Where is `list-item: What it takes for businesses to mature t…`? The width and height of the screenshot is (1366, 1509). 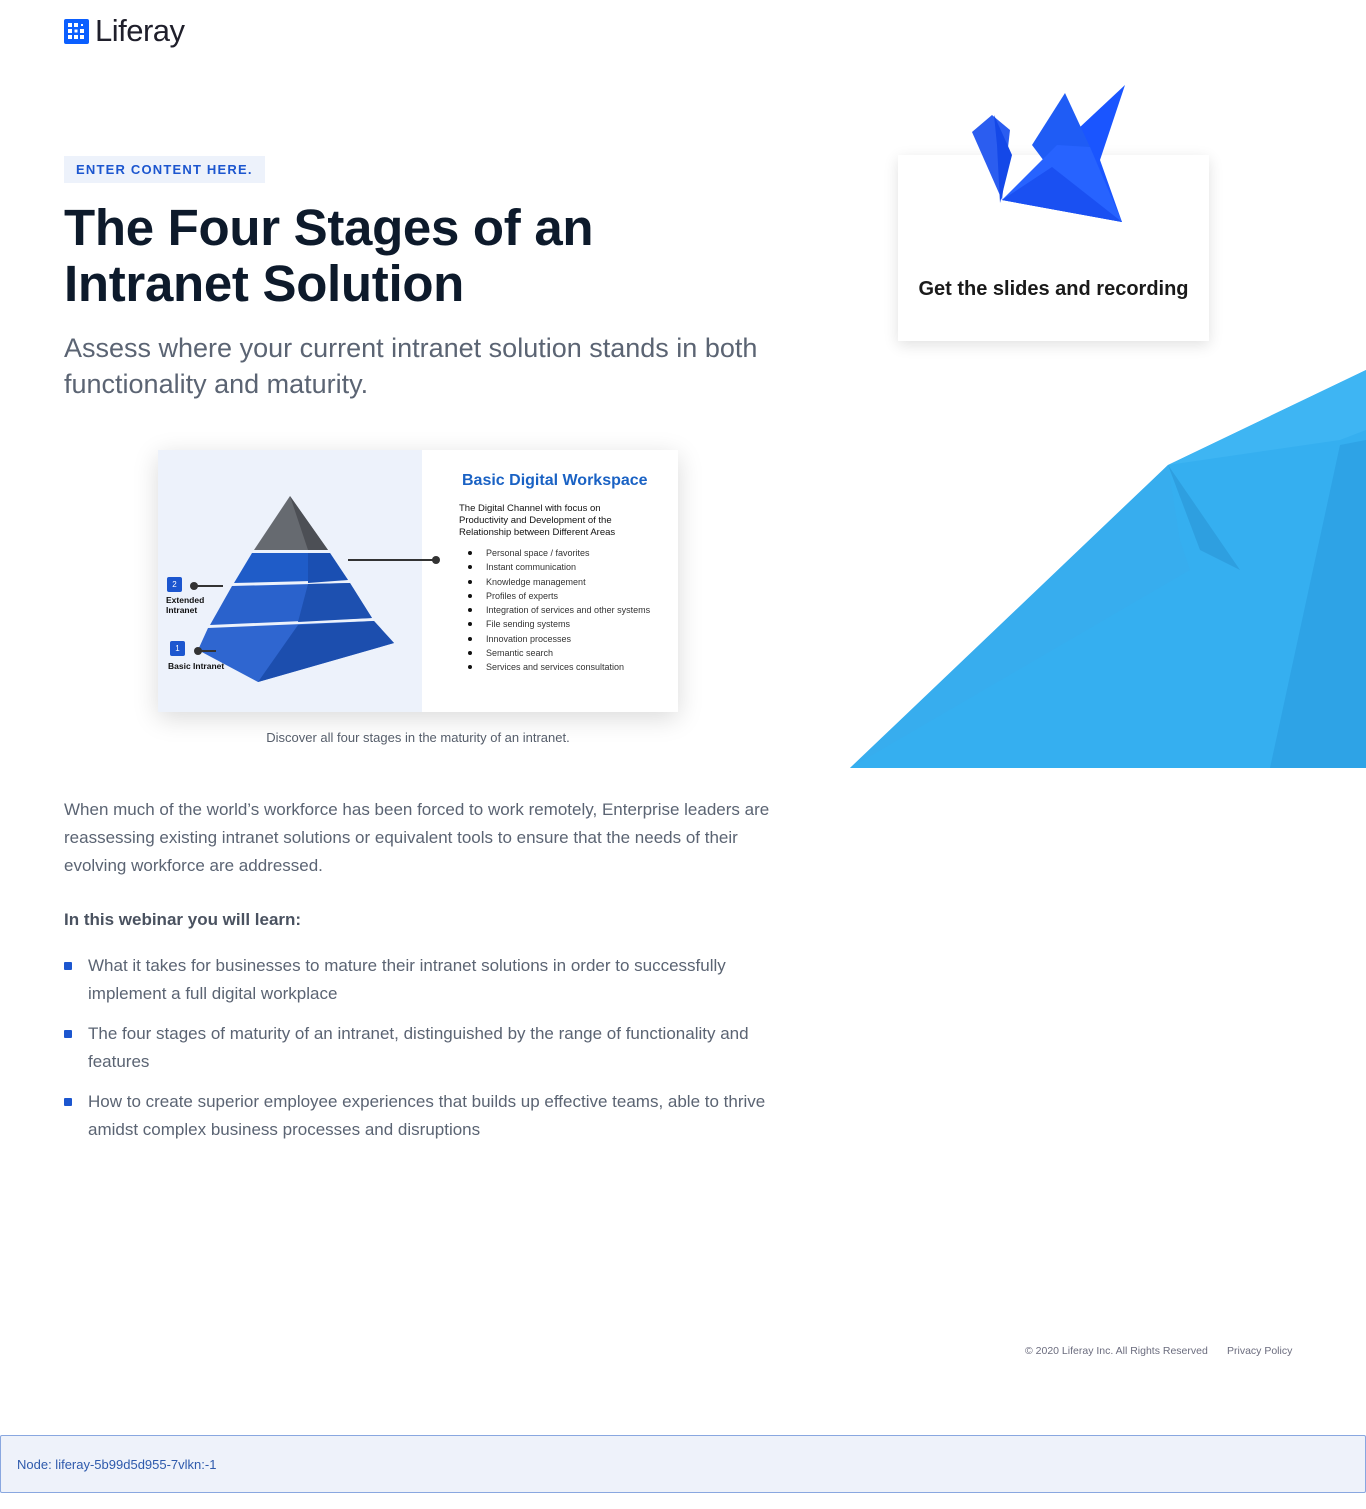
list-item: What it takes for businesses to mature t… is located at coordinates (419, 980).